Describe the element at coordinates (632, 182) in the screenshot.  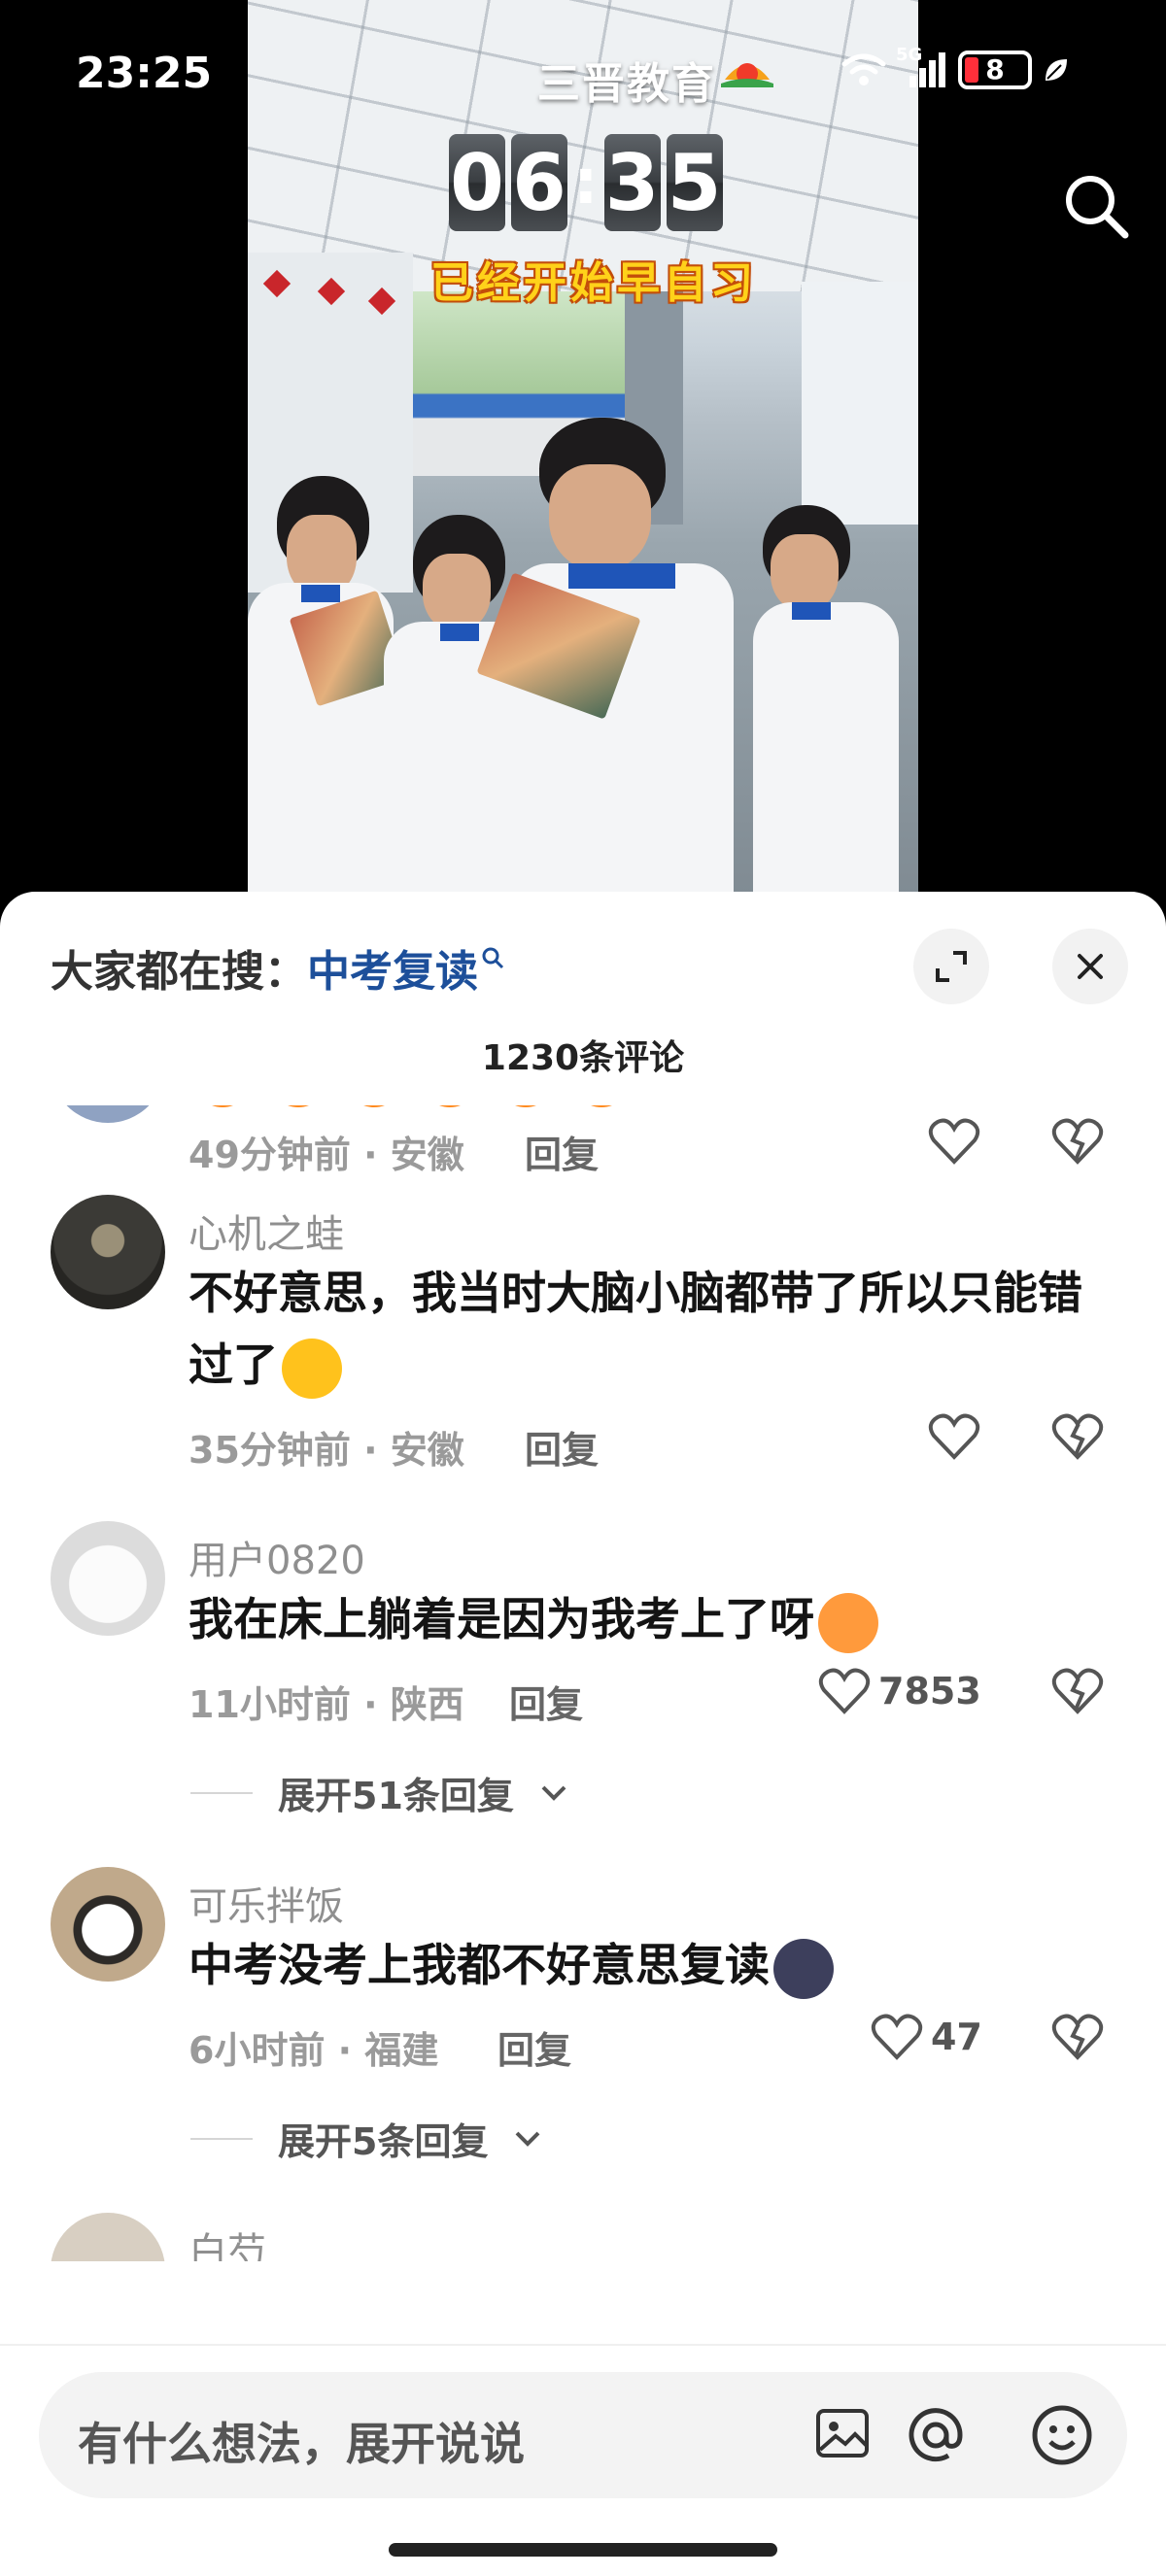
I see `clock-digit: 3` at that location.